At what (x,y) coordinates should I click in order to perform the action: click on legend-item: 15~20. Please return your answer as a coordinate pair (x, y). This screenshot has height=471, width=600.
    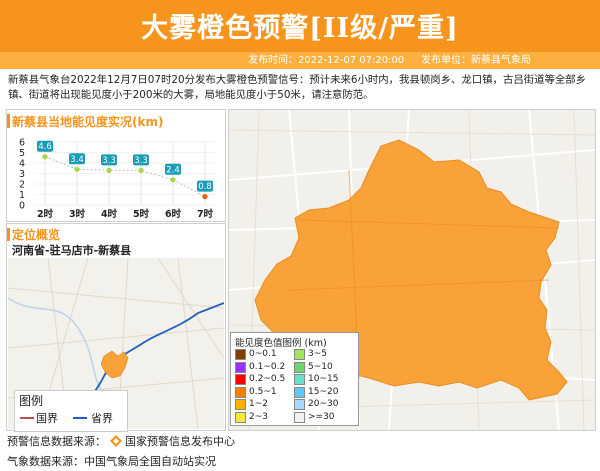
    Looking at the image, I should click on (316, 392).